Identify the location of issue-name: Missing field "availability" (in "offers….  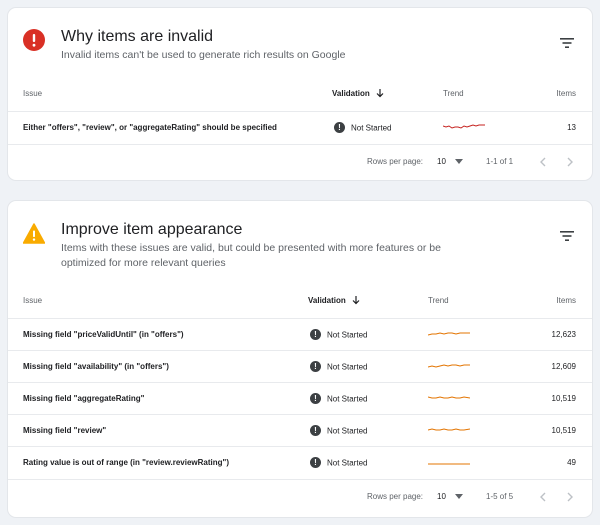
(96, 366).